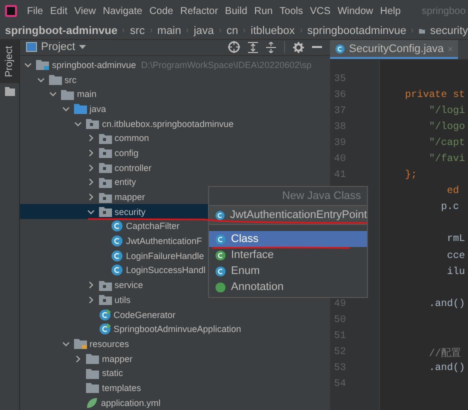  Describe the element at coordinates (435, 95) in the screenshot. I see `code-text: private st` at that location.